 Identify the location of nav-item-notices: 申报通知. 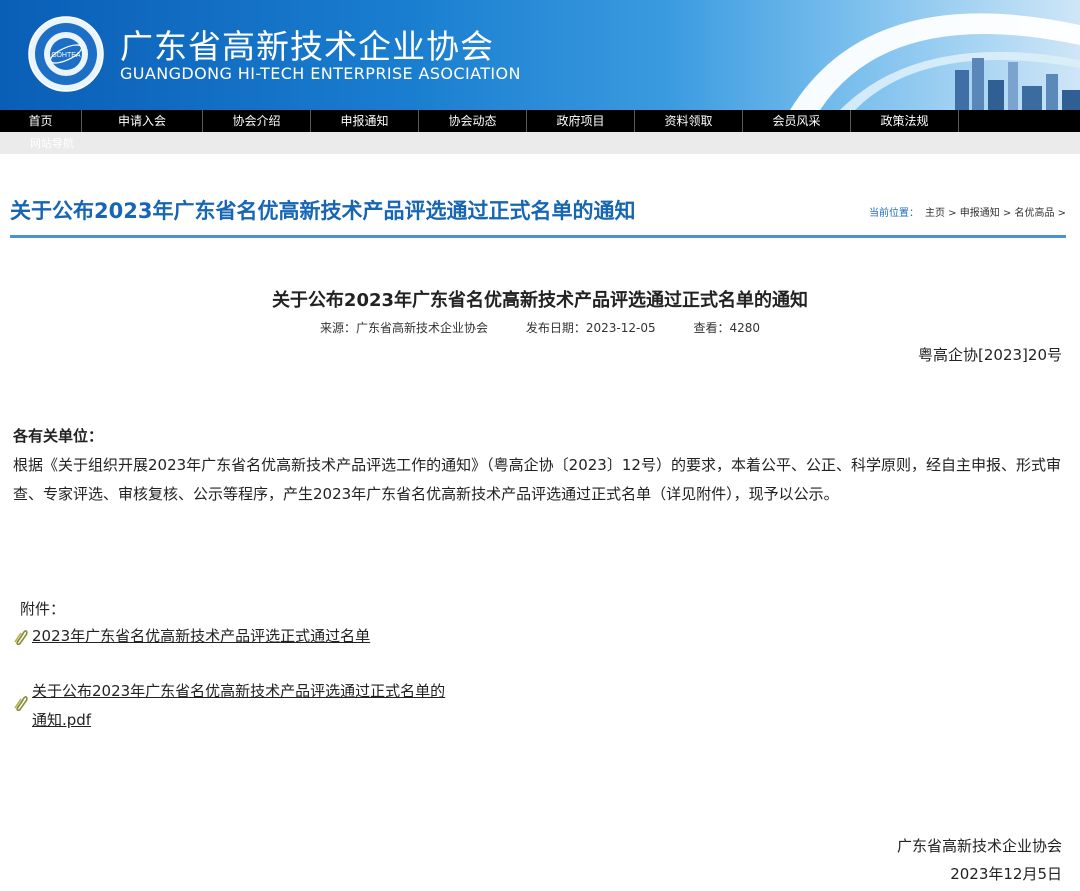
(365, 121).